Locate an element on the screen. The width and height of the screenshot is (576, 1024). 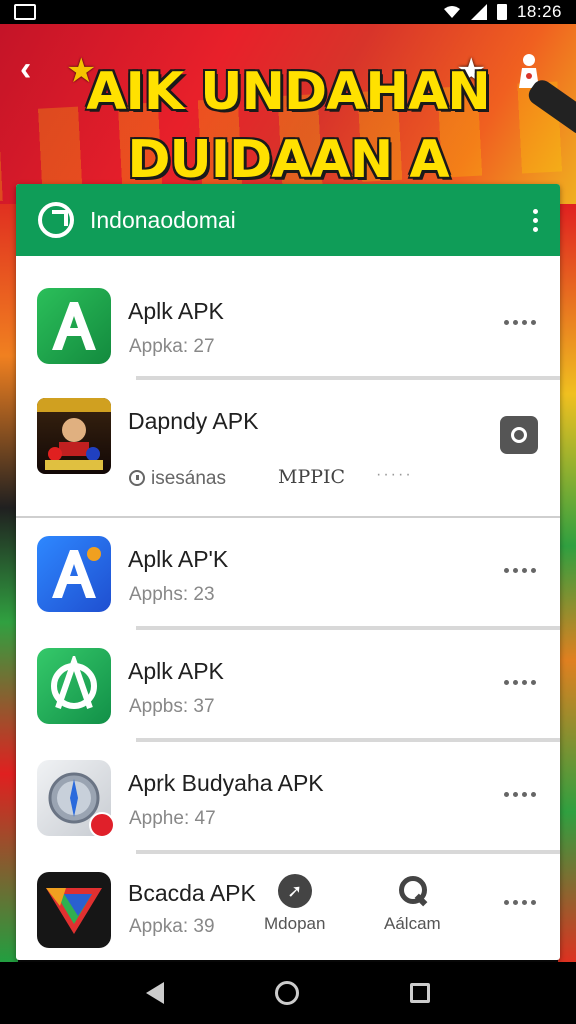
app-name: Aplk AP'K is located at coordinates (178, 559).